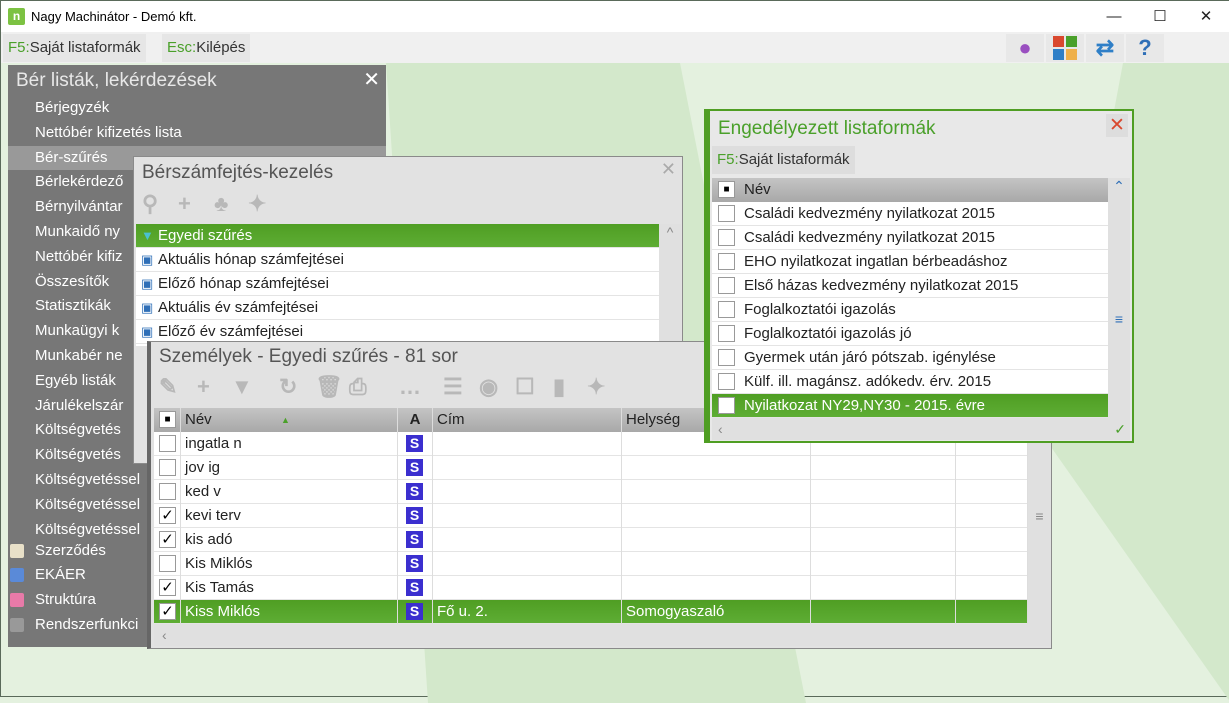 The height and width of the screenshot is (703, 1229). Describe the element at coordinates (910, 310) in the screenshot. I see `list-item: Foglalkoztatói igazolás` at that location.